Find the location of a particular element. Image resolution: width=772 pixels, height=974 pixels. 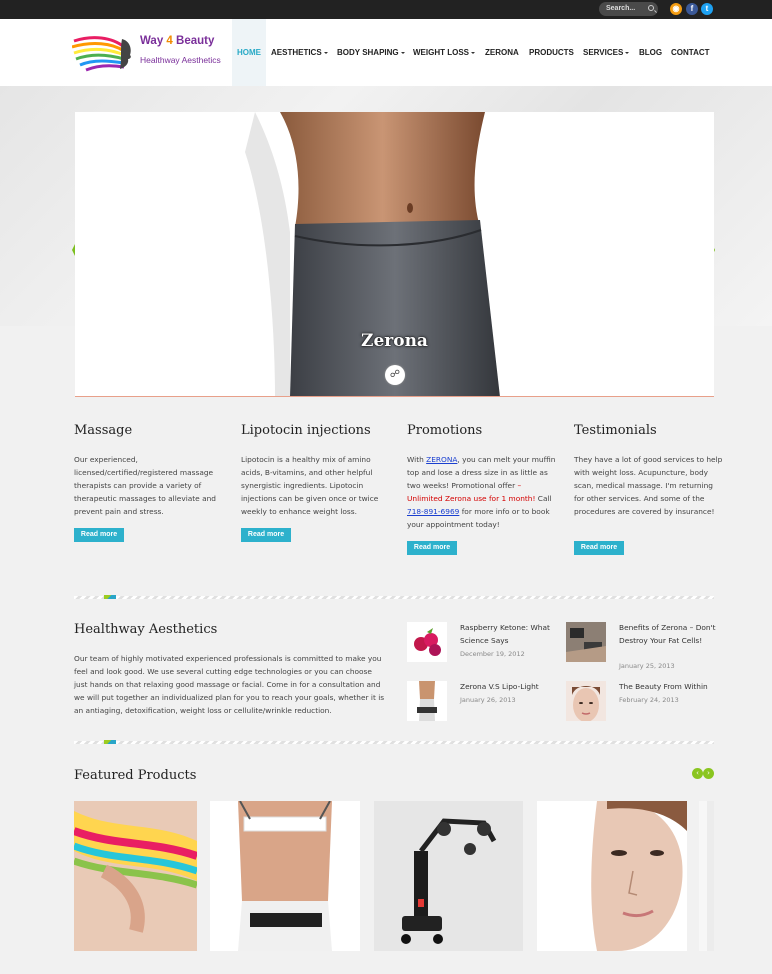

slide-title: Zerona is located at coordinates (394, 341).